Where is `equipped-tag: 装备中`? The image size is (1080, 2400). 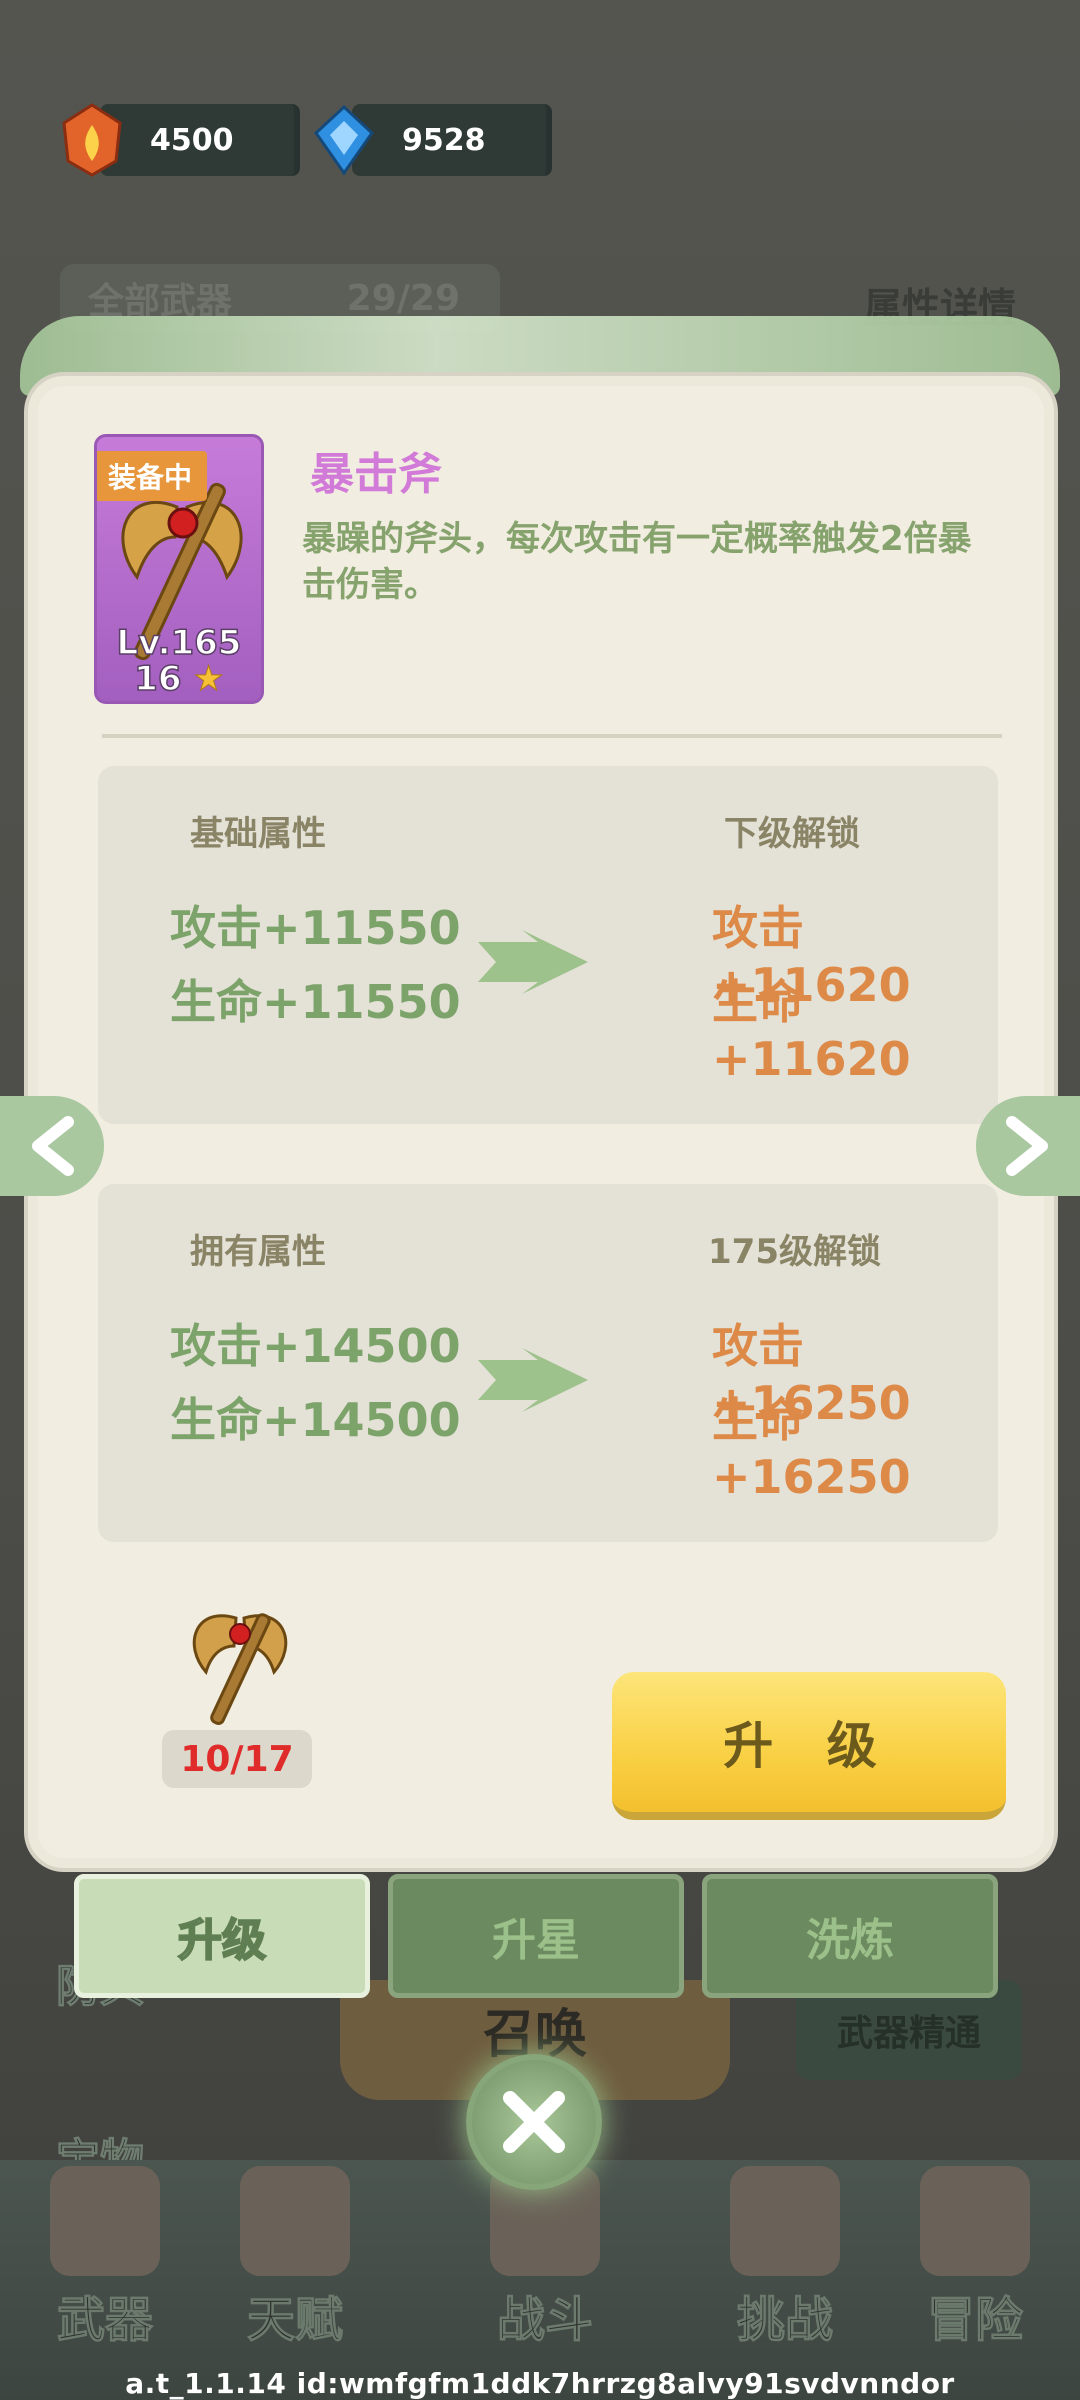 equipped-tag: 装备中 is located at coordinates (152, 476).